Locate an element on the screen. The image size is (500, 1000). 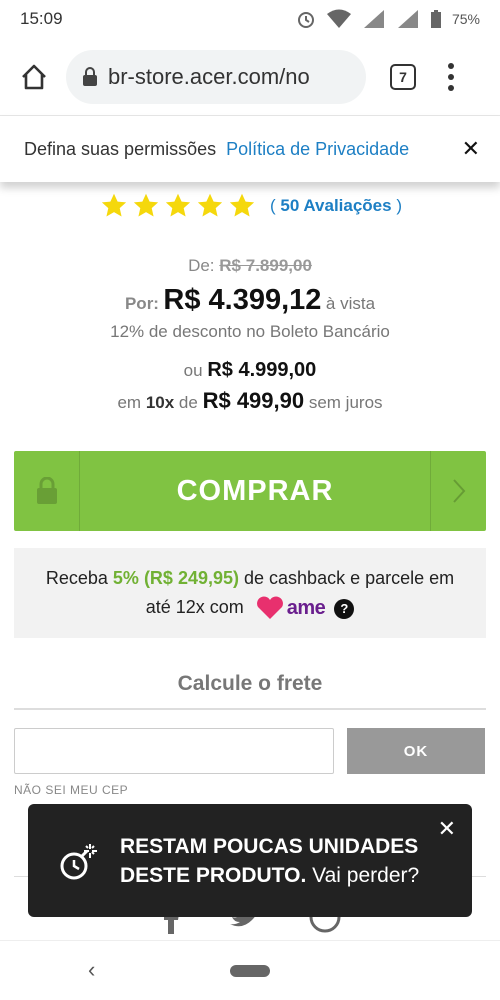
cashback-line-2: até 12x com ame ? is located at coordinates (250, 608).